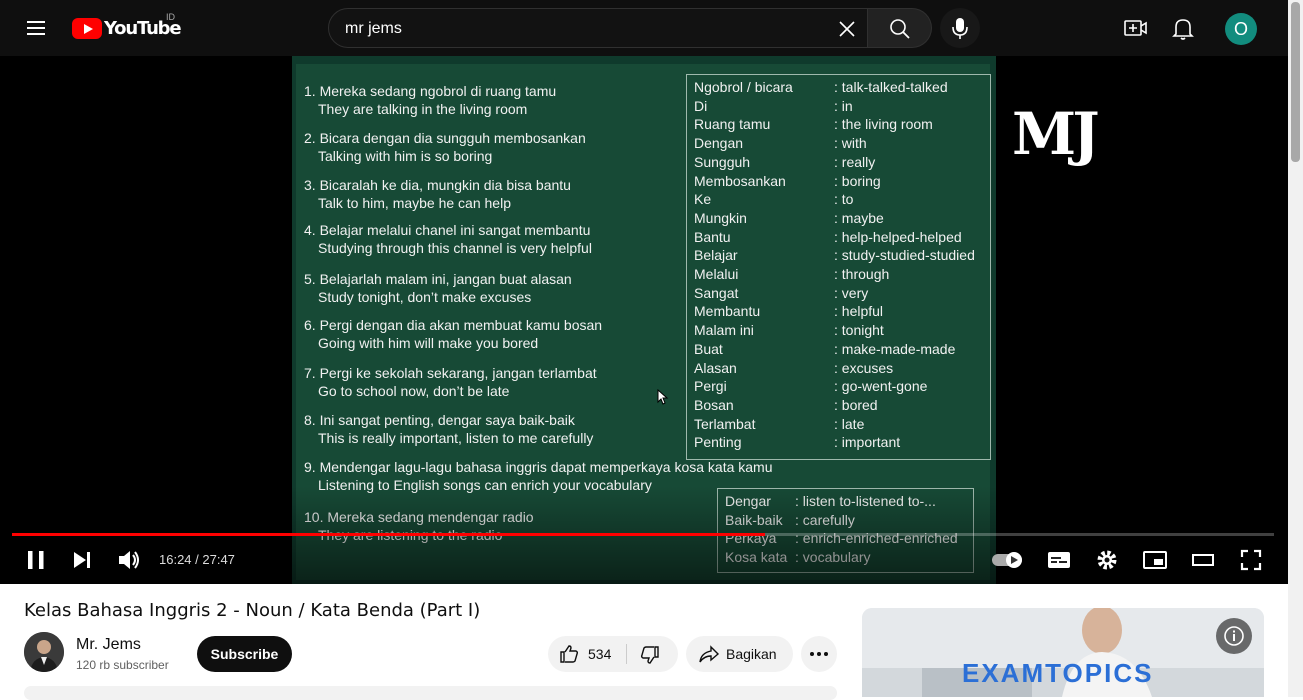 This screenshot has width=1303, height=700. What do you see at coordinates (244, 654) in the screenshot?
I see `subscribe-button: Subscribe` at bounding box center [244, 654].